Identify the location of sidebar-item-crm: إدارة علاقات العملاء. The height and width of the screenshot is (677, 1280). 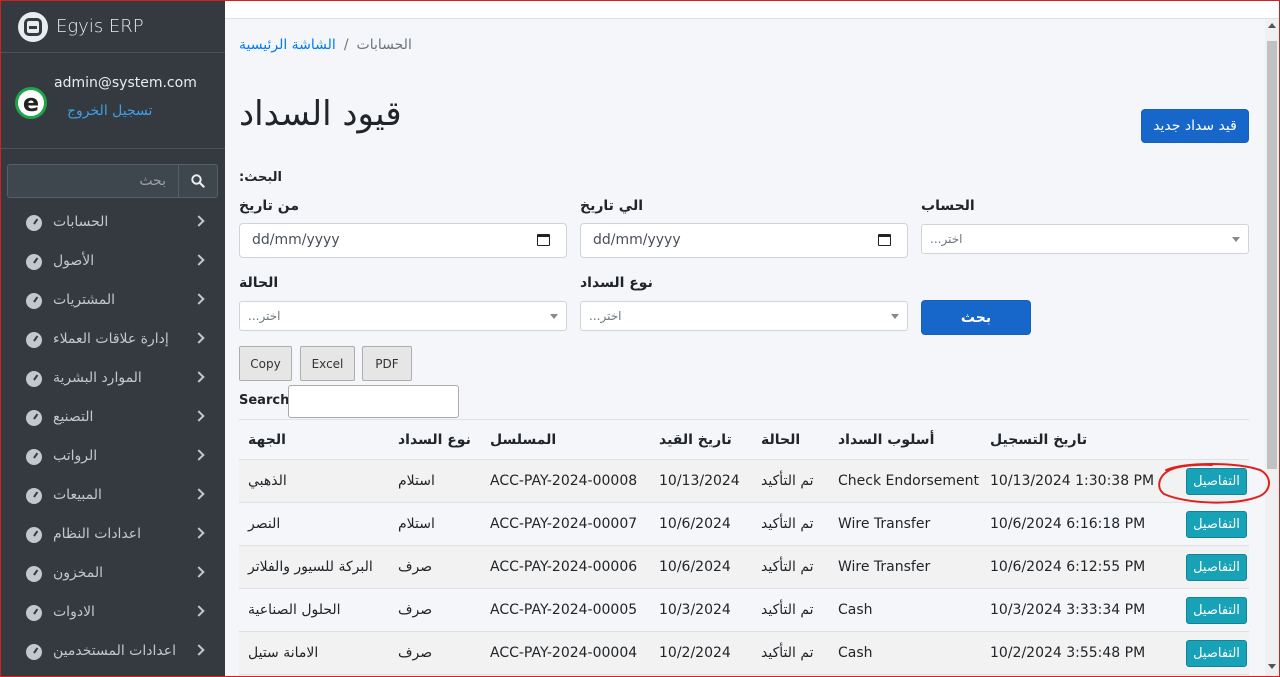
(113, 340).